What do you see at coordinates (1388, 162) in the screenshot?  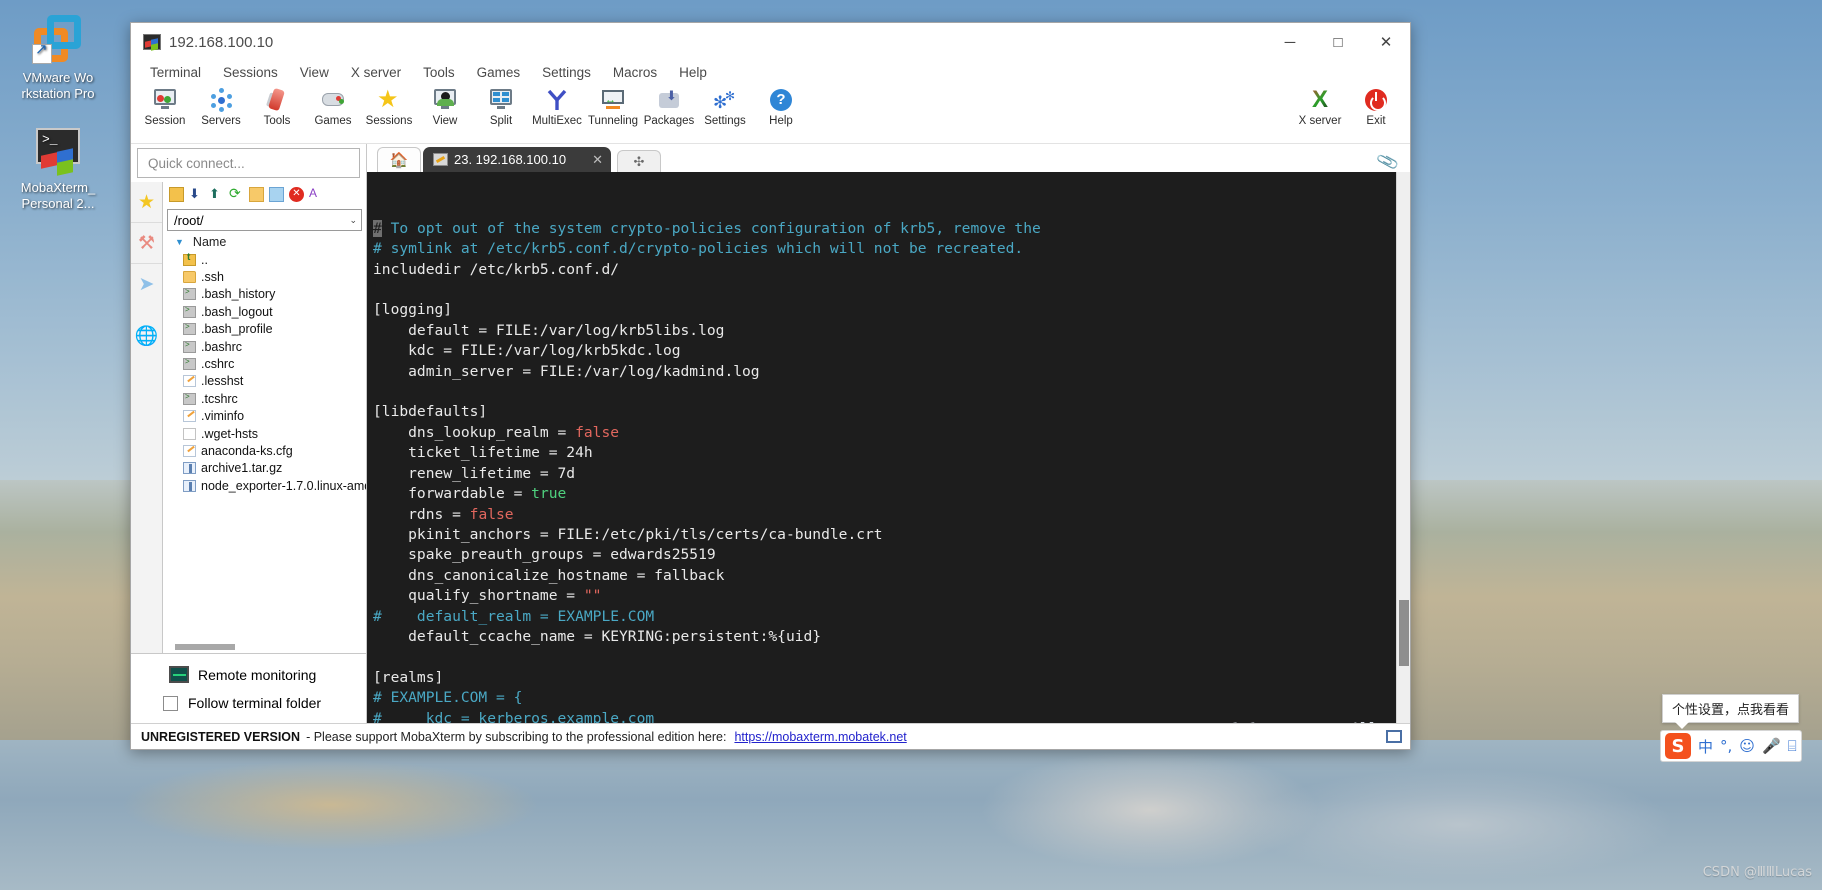 I see `paperclip-icon: 📎` at bounding box center [1388, 162].